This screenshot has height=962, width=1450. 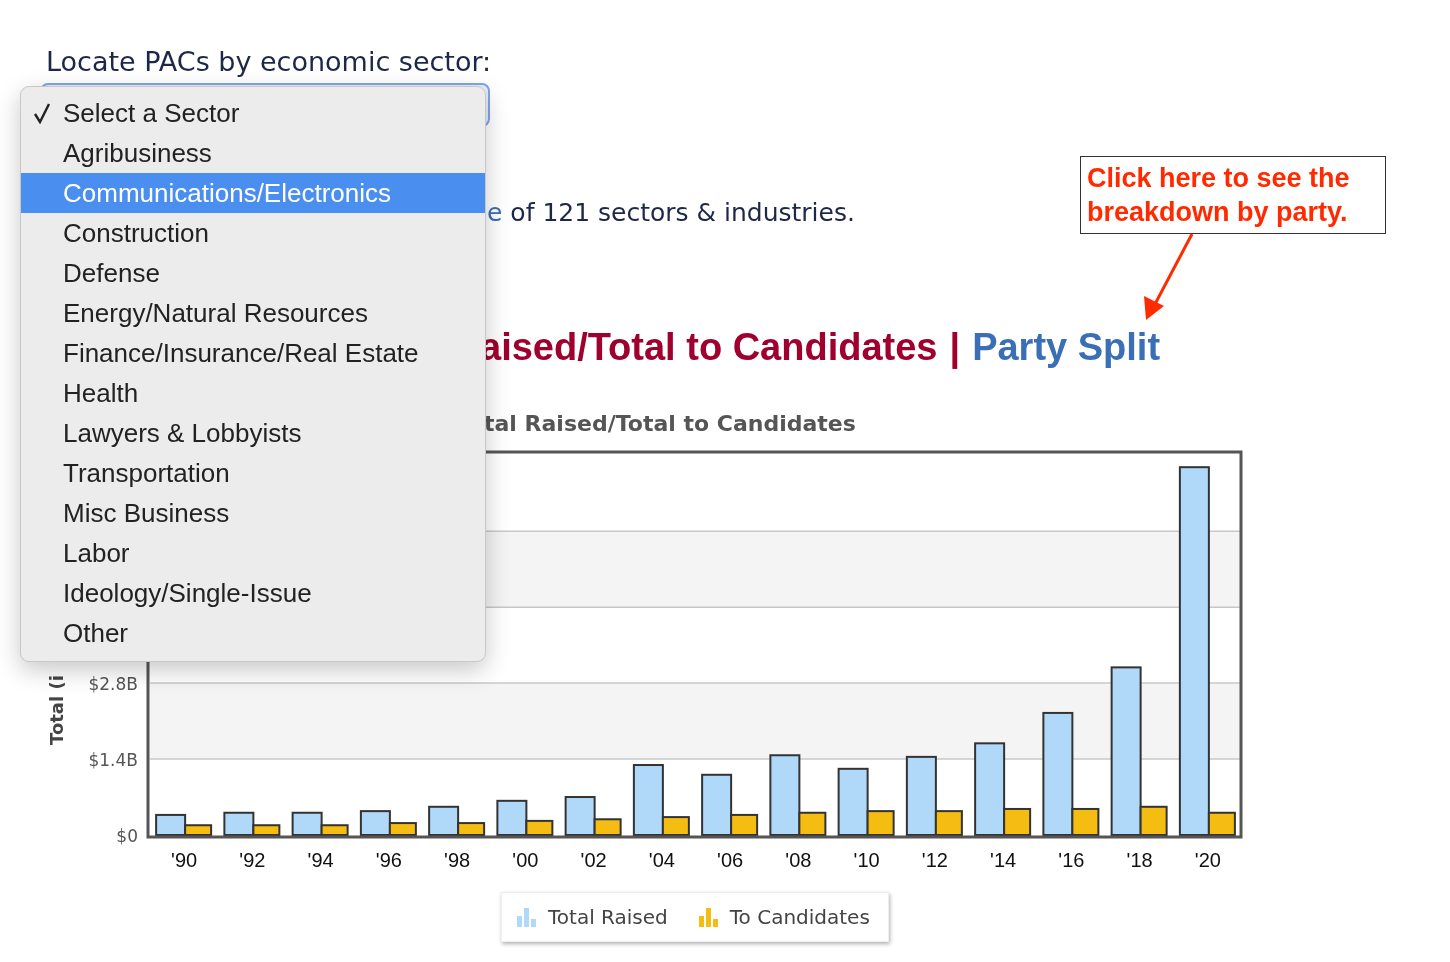 What do you see at coordinates (593, 860) in the screenshot?
I see `x-tick-label: '02` at bounding box center [593, 860].